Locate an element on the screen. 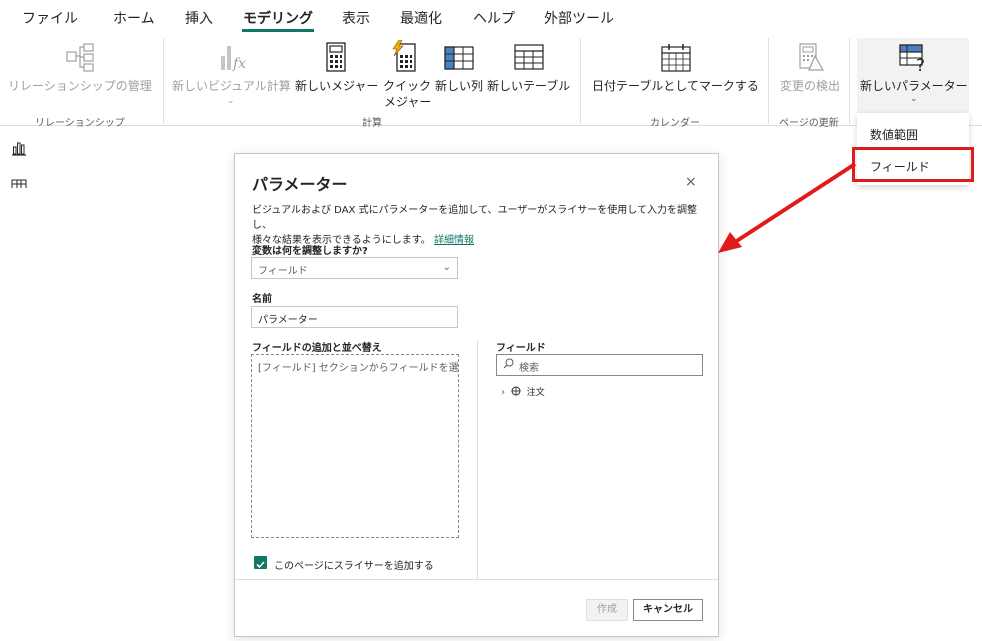 The image size is (982, 641). what-adjust-label: 変数は何を調整しますか? is located at coordinates (310, 251).